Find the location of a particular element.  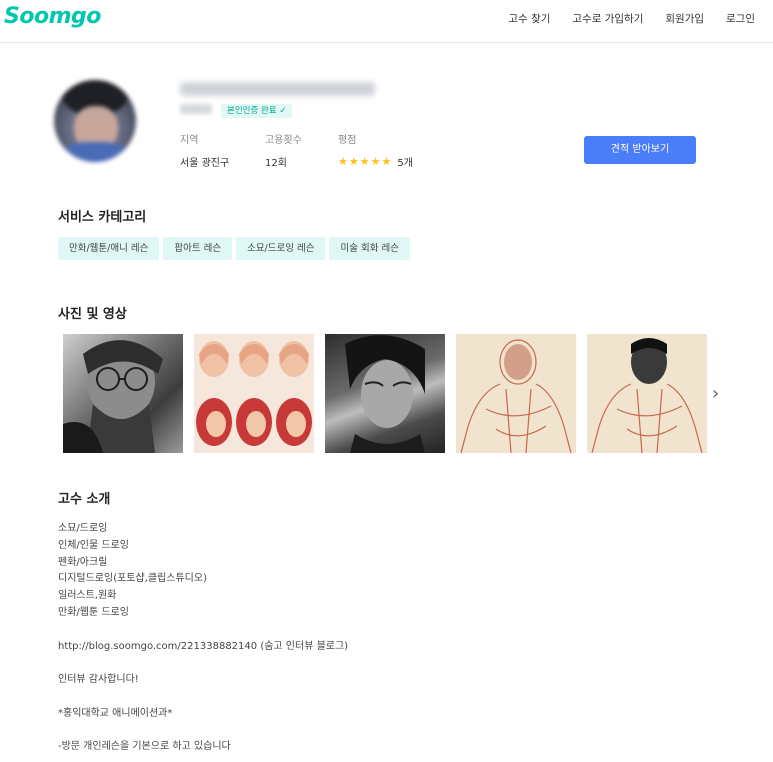

intro-line: 만화/웹툰 드로잉 is located at coordinates (93, 612).